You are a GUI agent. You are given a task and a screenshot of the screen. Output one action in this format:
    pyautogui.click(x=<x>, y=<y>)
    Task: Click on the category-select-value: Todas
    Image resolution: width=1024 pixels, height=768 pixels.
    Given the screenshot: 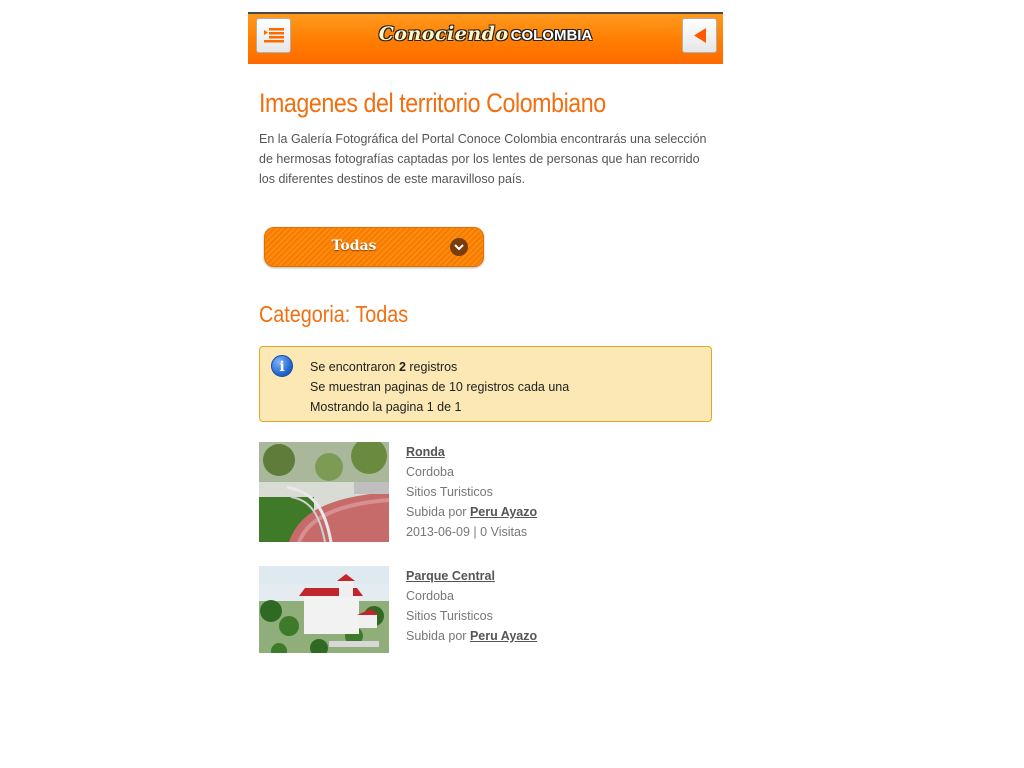 What is the action you would take?
    pyautogui.click(x=354, y=246)
    